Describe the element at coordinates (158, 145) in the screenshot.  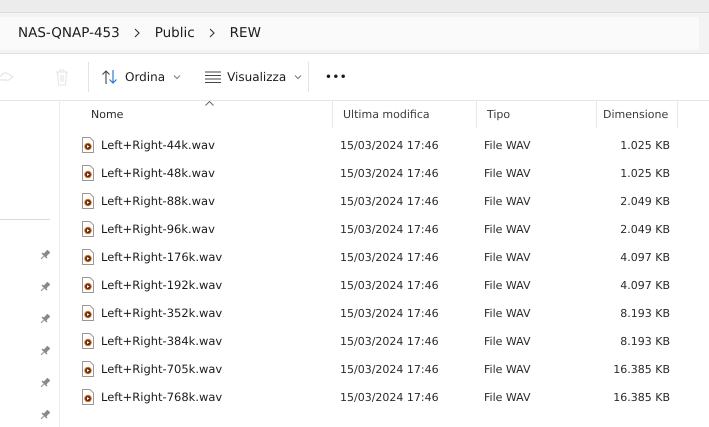
I see `table-cell: Left+Right-44k.wav` at that location.